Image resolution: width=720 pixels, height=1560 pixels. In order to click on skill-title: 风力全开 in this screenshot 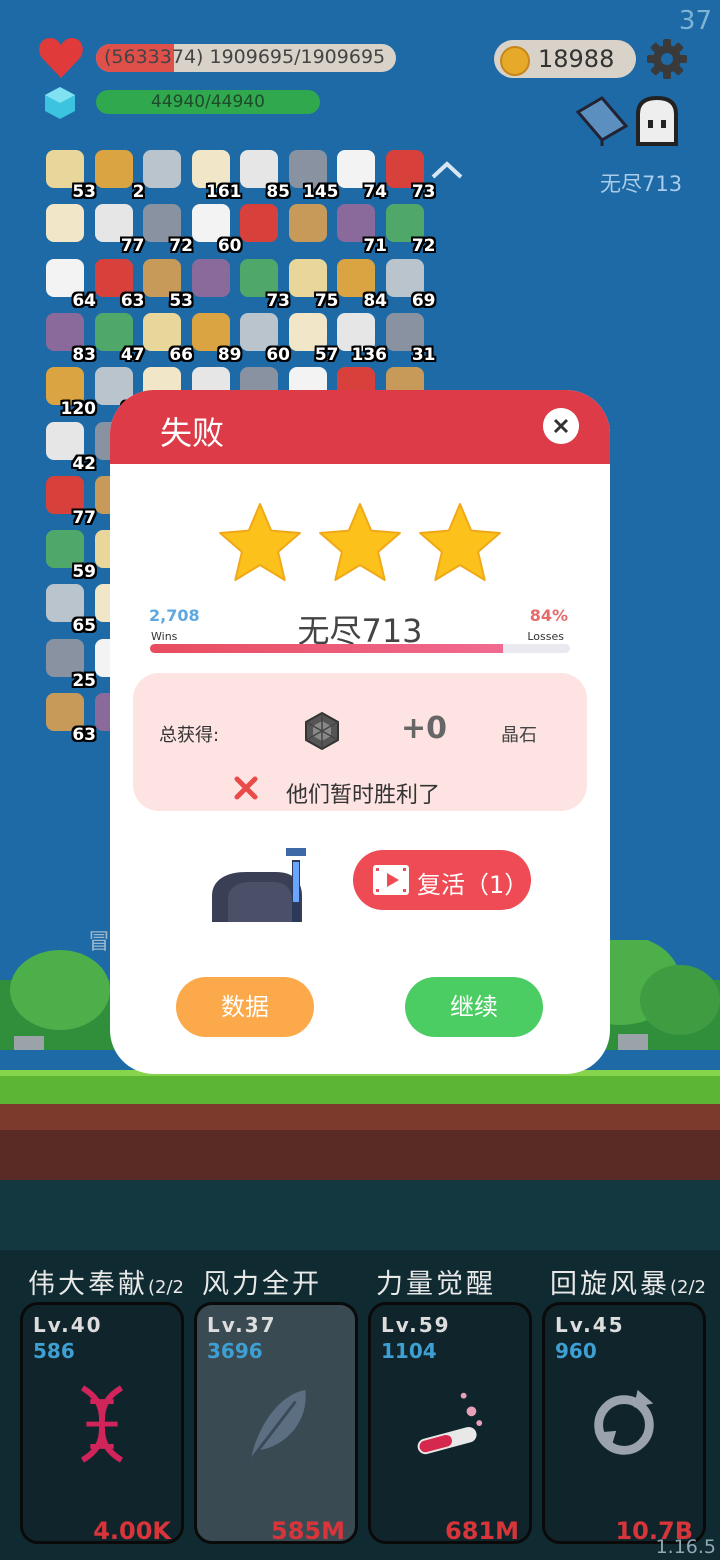, I will do `click(262, 1281)`.